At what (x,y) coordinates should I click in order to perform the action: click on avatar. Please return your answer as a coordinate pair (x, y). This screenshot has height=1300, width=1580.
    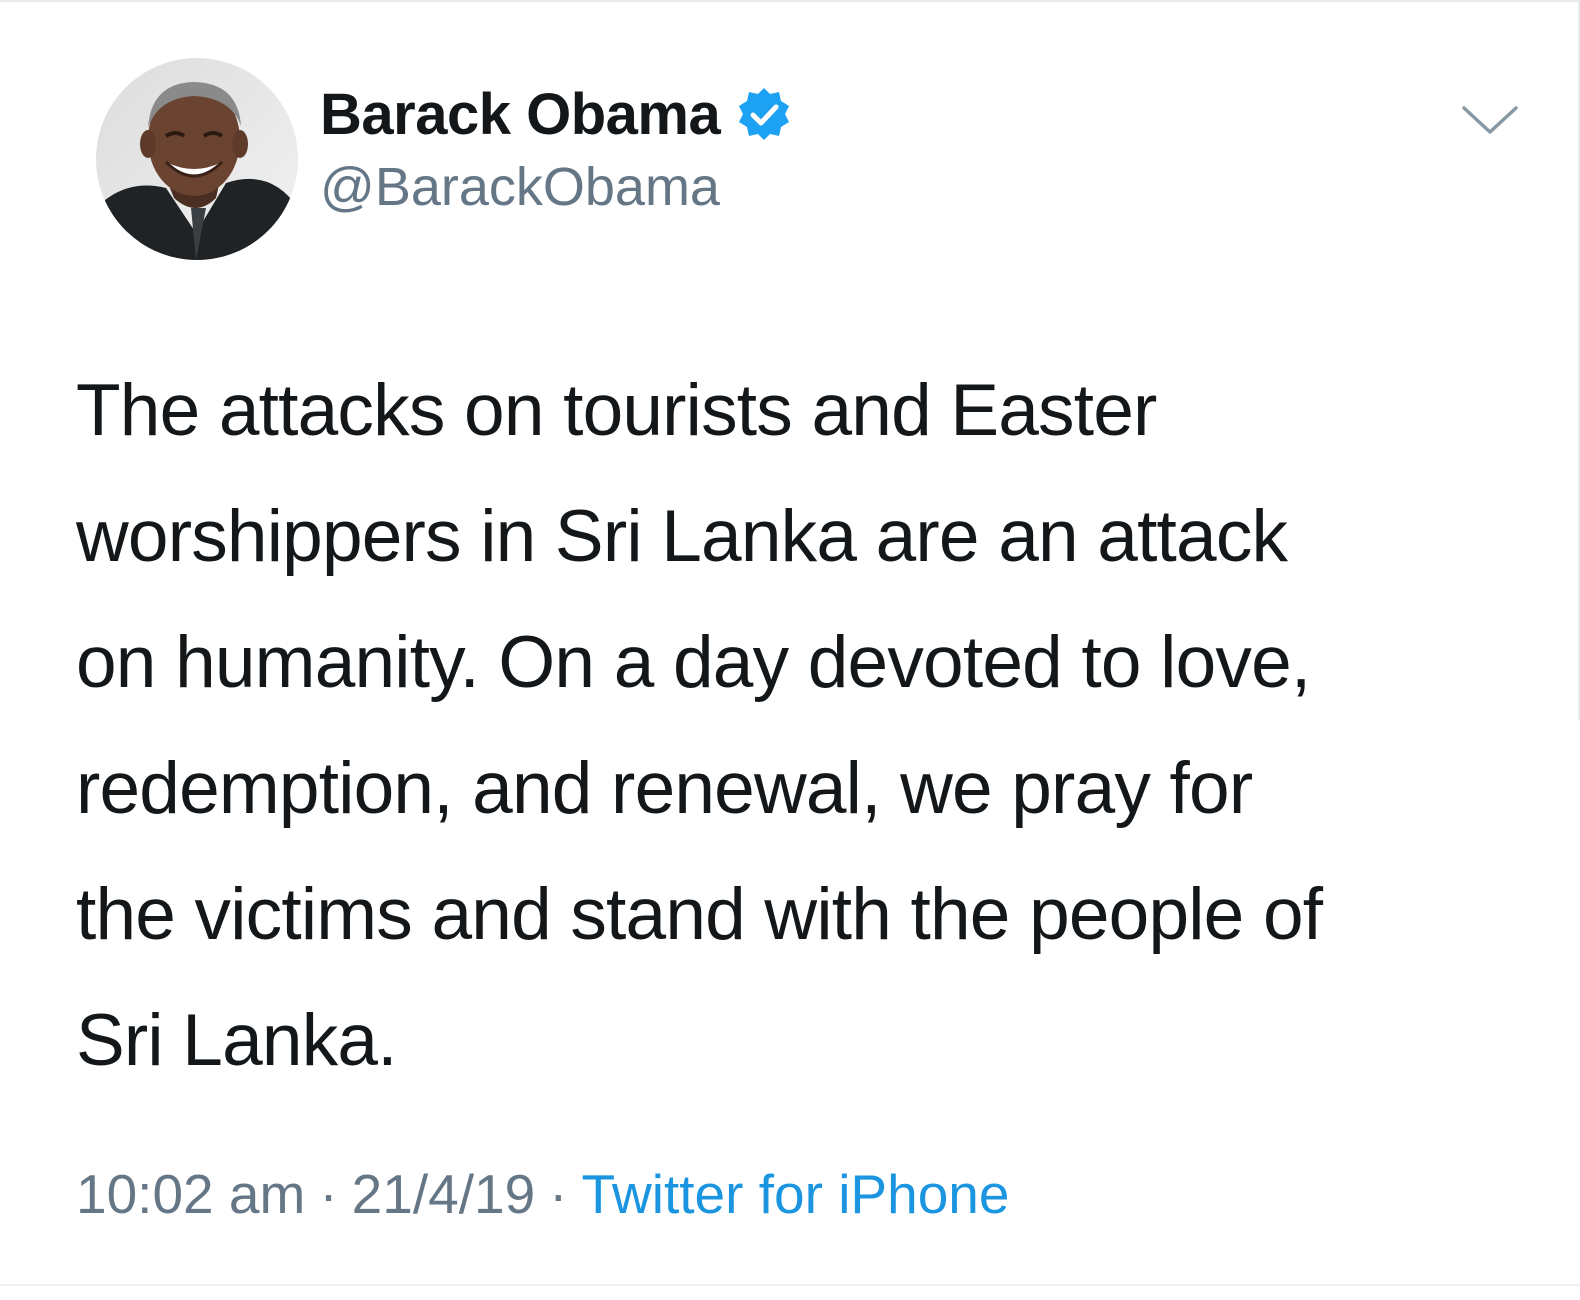
    Looking at the image, I should click on (197, 159).